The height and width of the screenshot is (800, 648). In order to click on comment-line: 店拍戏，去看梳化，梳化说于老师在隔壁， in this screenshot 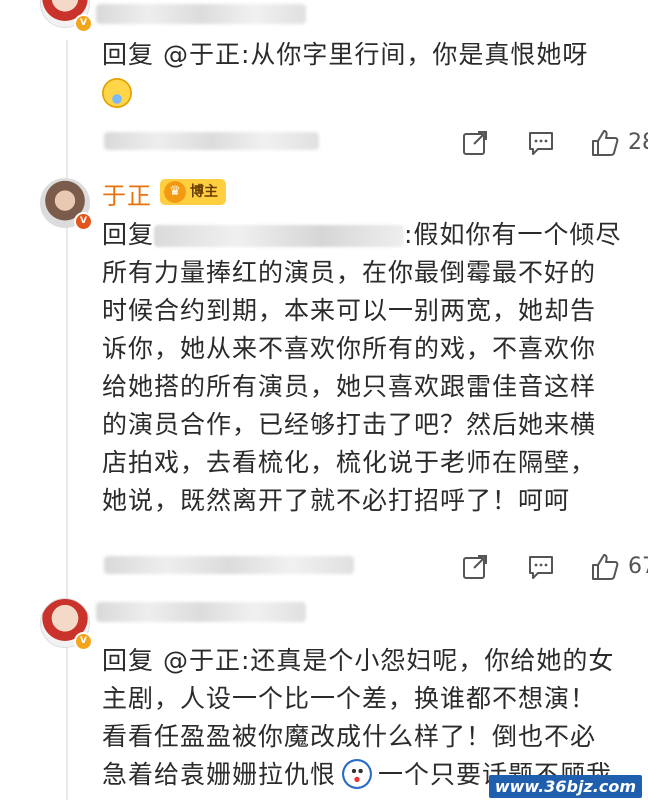, I will do `click(349, 462)`.